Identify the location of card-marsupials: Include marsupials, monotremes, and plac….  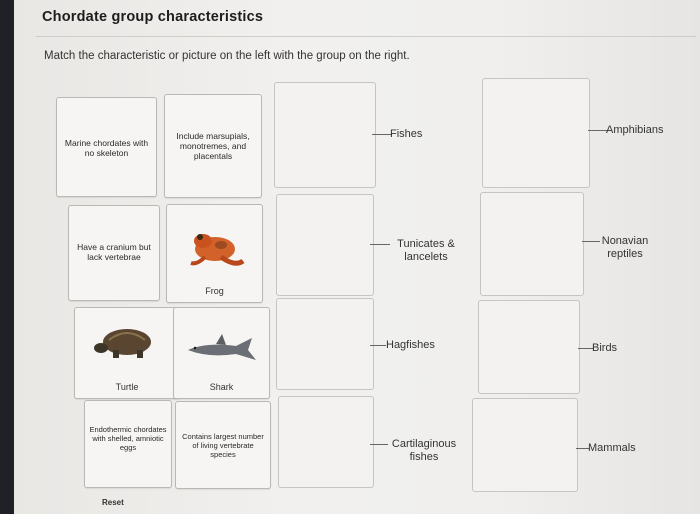
(213, 146).